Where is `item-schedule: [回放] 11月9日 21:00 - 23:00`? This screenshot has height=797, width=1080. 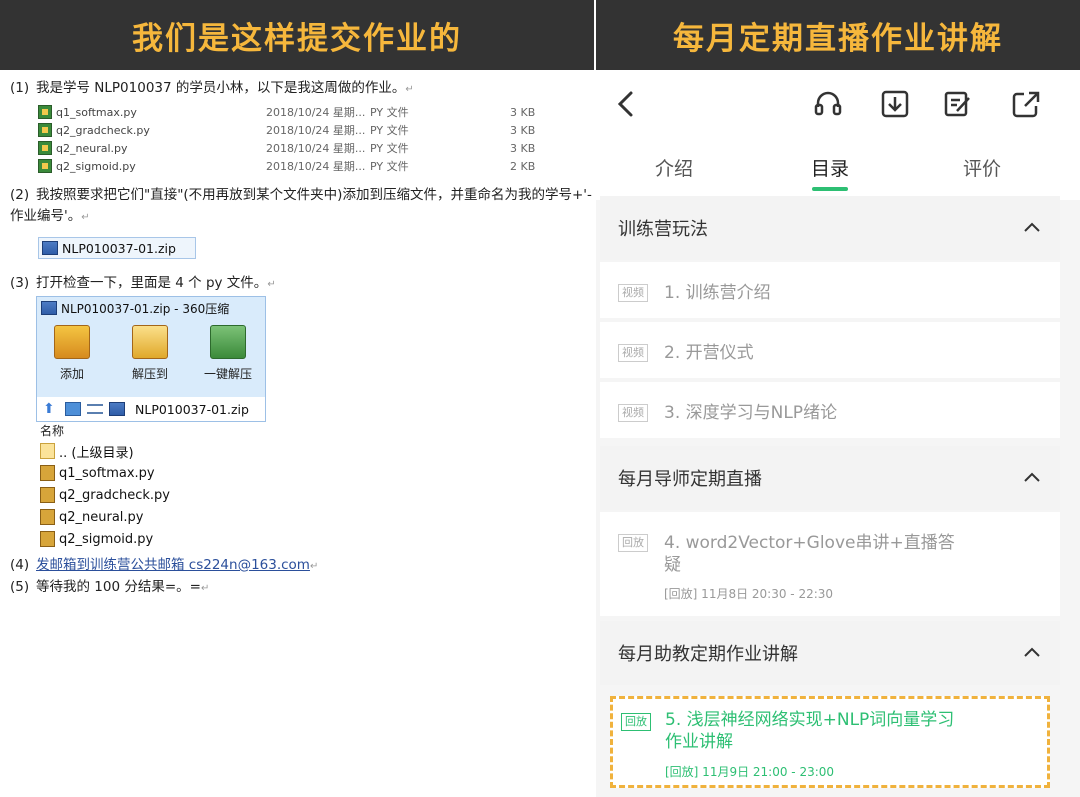 item-schedule: [回放] 11月9日 21:00 - 23:00 is located at coordinates (750, 772).